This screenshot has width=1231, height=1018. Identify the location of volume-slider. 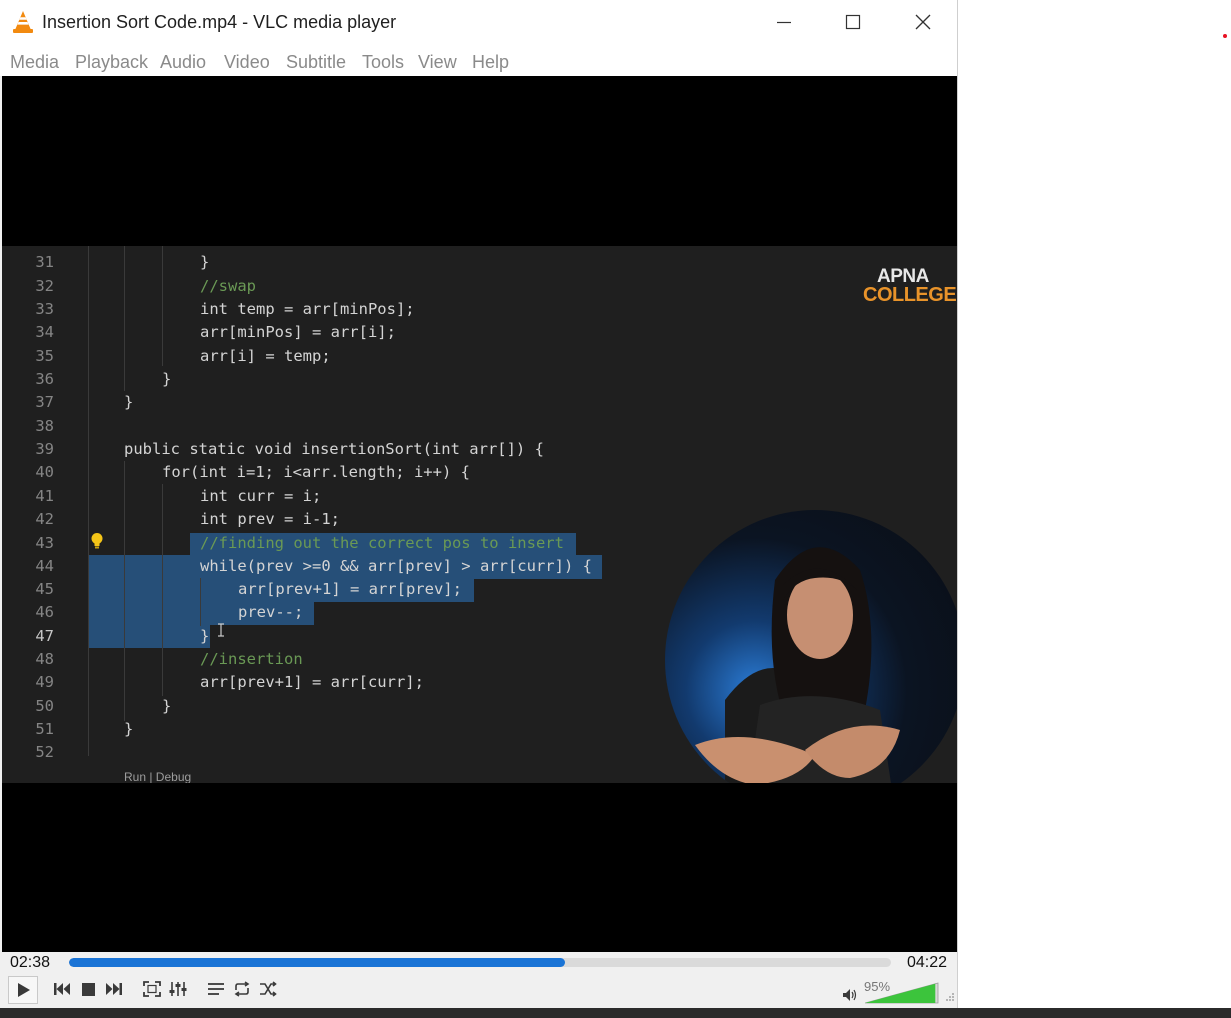
(902, 993).